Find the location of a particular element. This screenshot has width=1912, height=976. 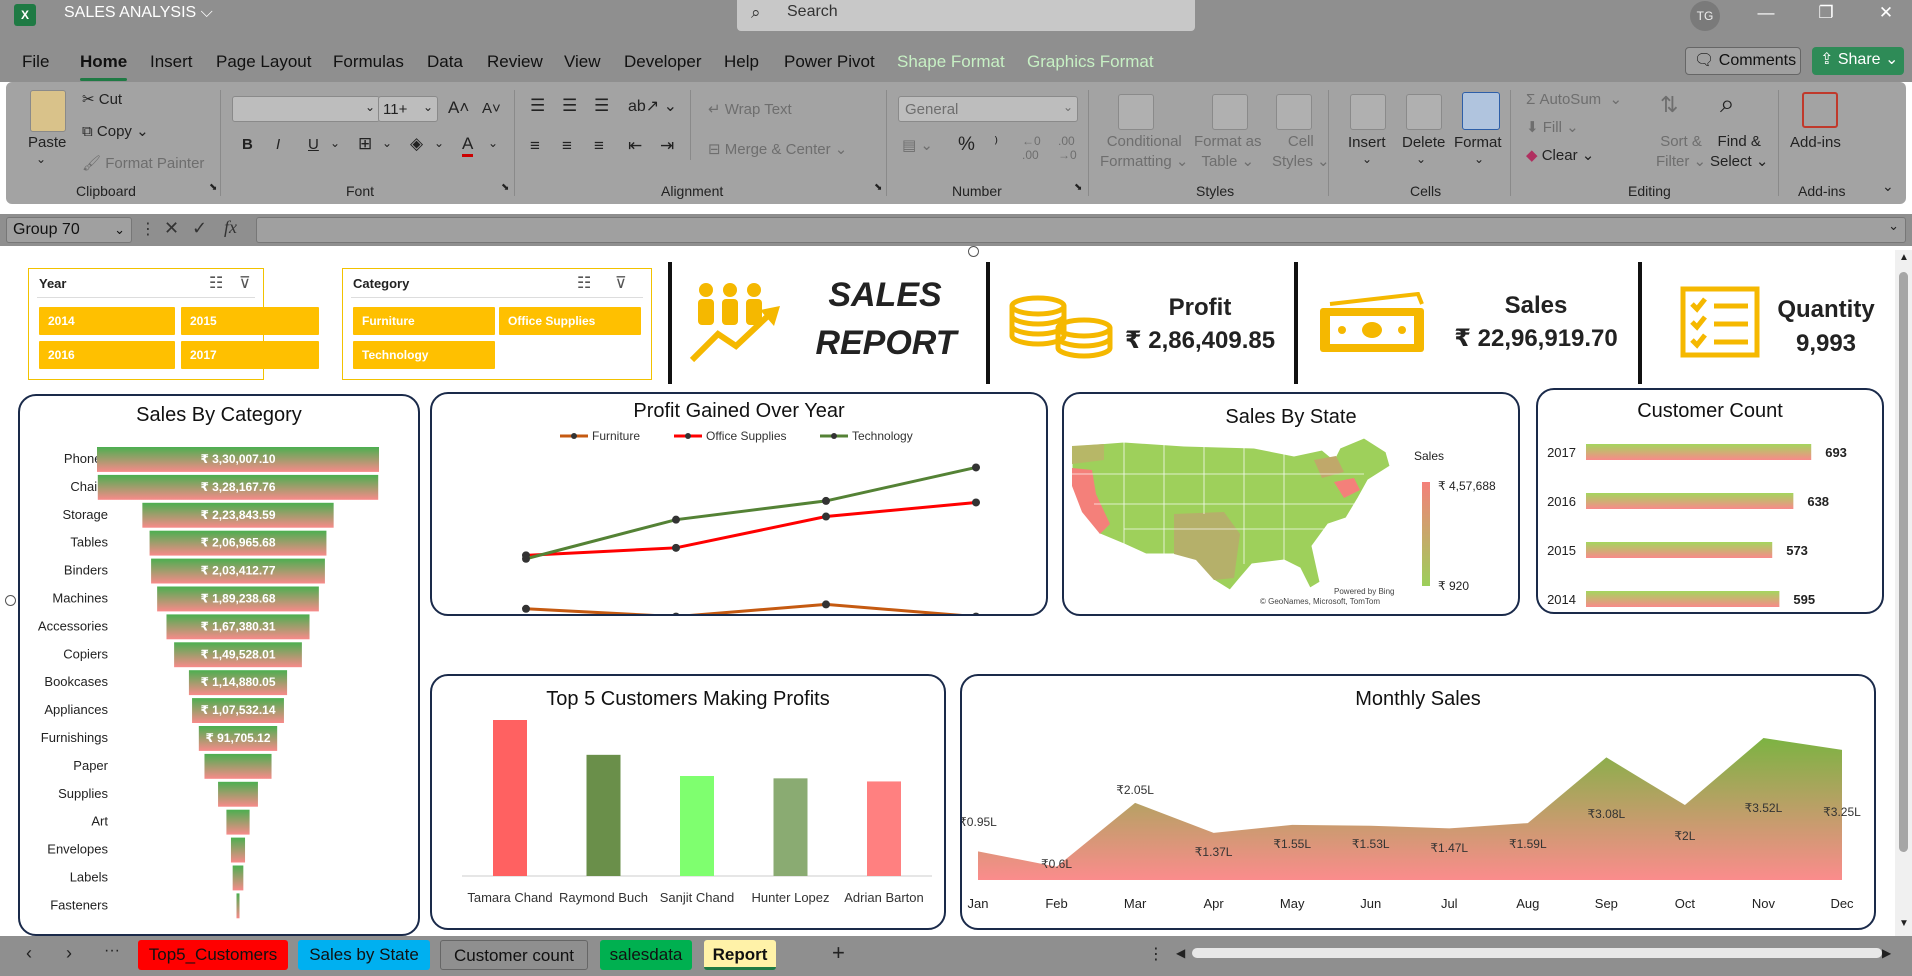

align-center-icon: ≡ is located at coordinates (567, 146).